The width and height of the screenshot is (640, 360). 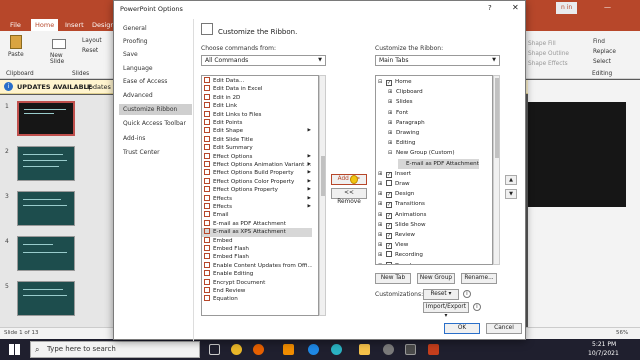 What do you see at coordinates (394, 174) in the screenshot?
I see `ribbon-tab-node: ⊞ ✓ Insert` at bounding box center [394, 174].